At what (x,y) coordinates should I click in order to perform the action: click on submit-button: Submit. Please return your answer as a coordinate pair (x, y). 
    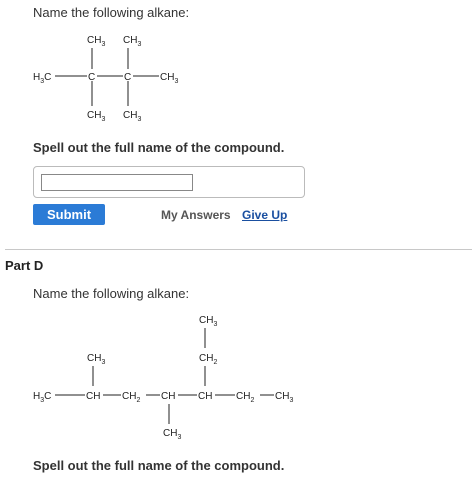
    Looking at the image, I should click on (69, 214).